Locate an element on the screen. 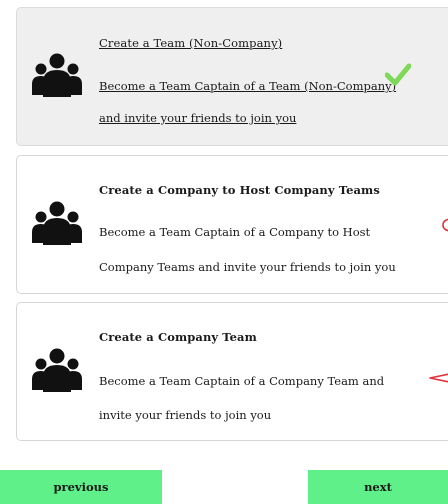 This screenshot has height=504, width=448. previous-button: previous is located at coordinates (81, 487).